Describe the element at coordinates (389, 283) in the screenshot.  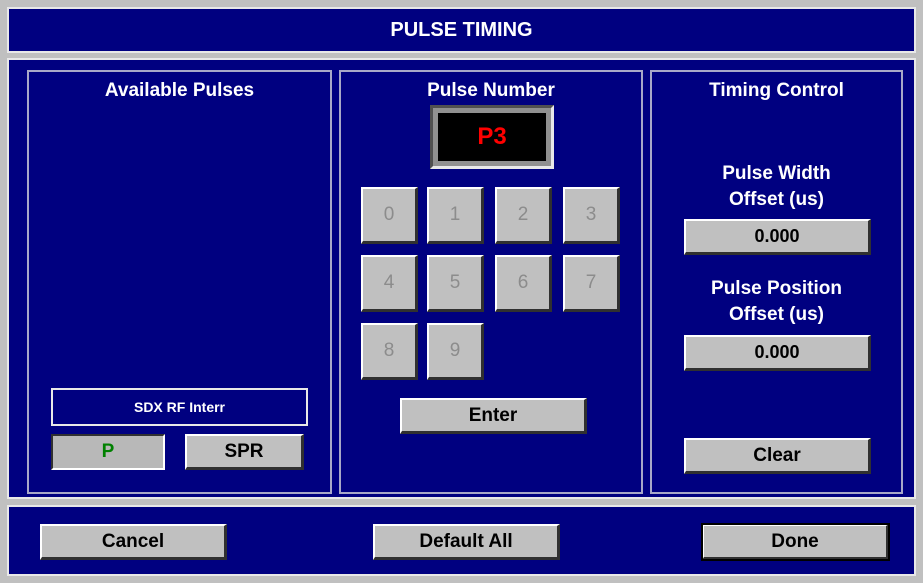
I see `key-4-button: 4` at that location.